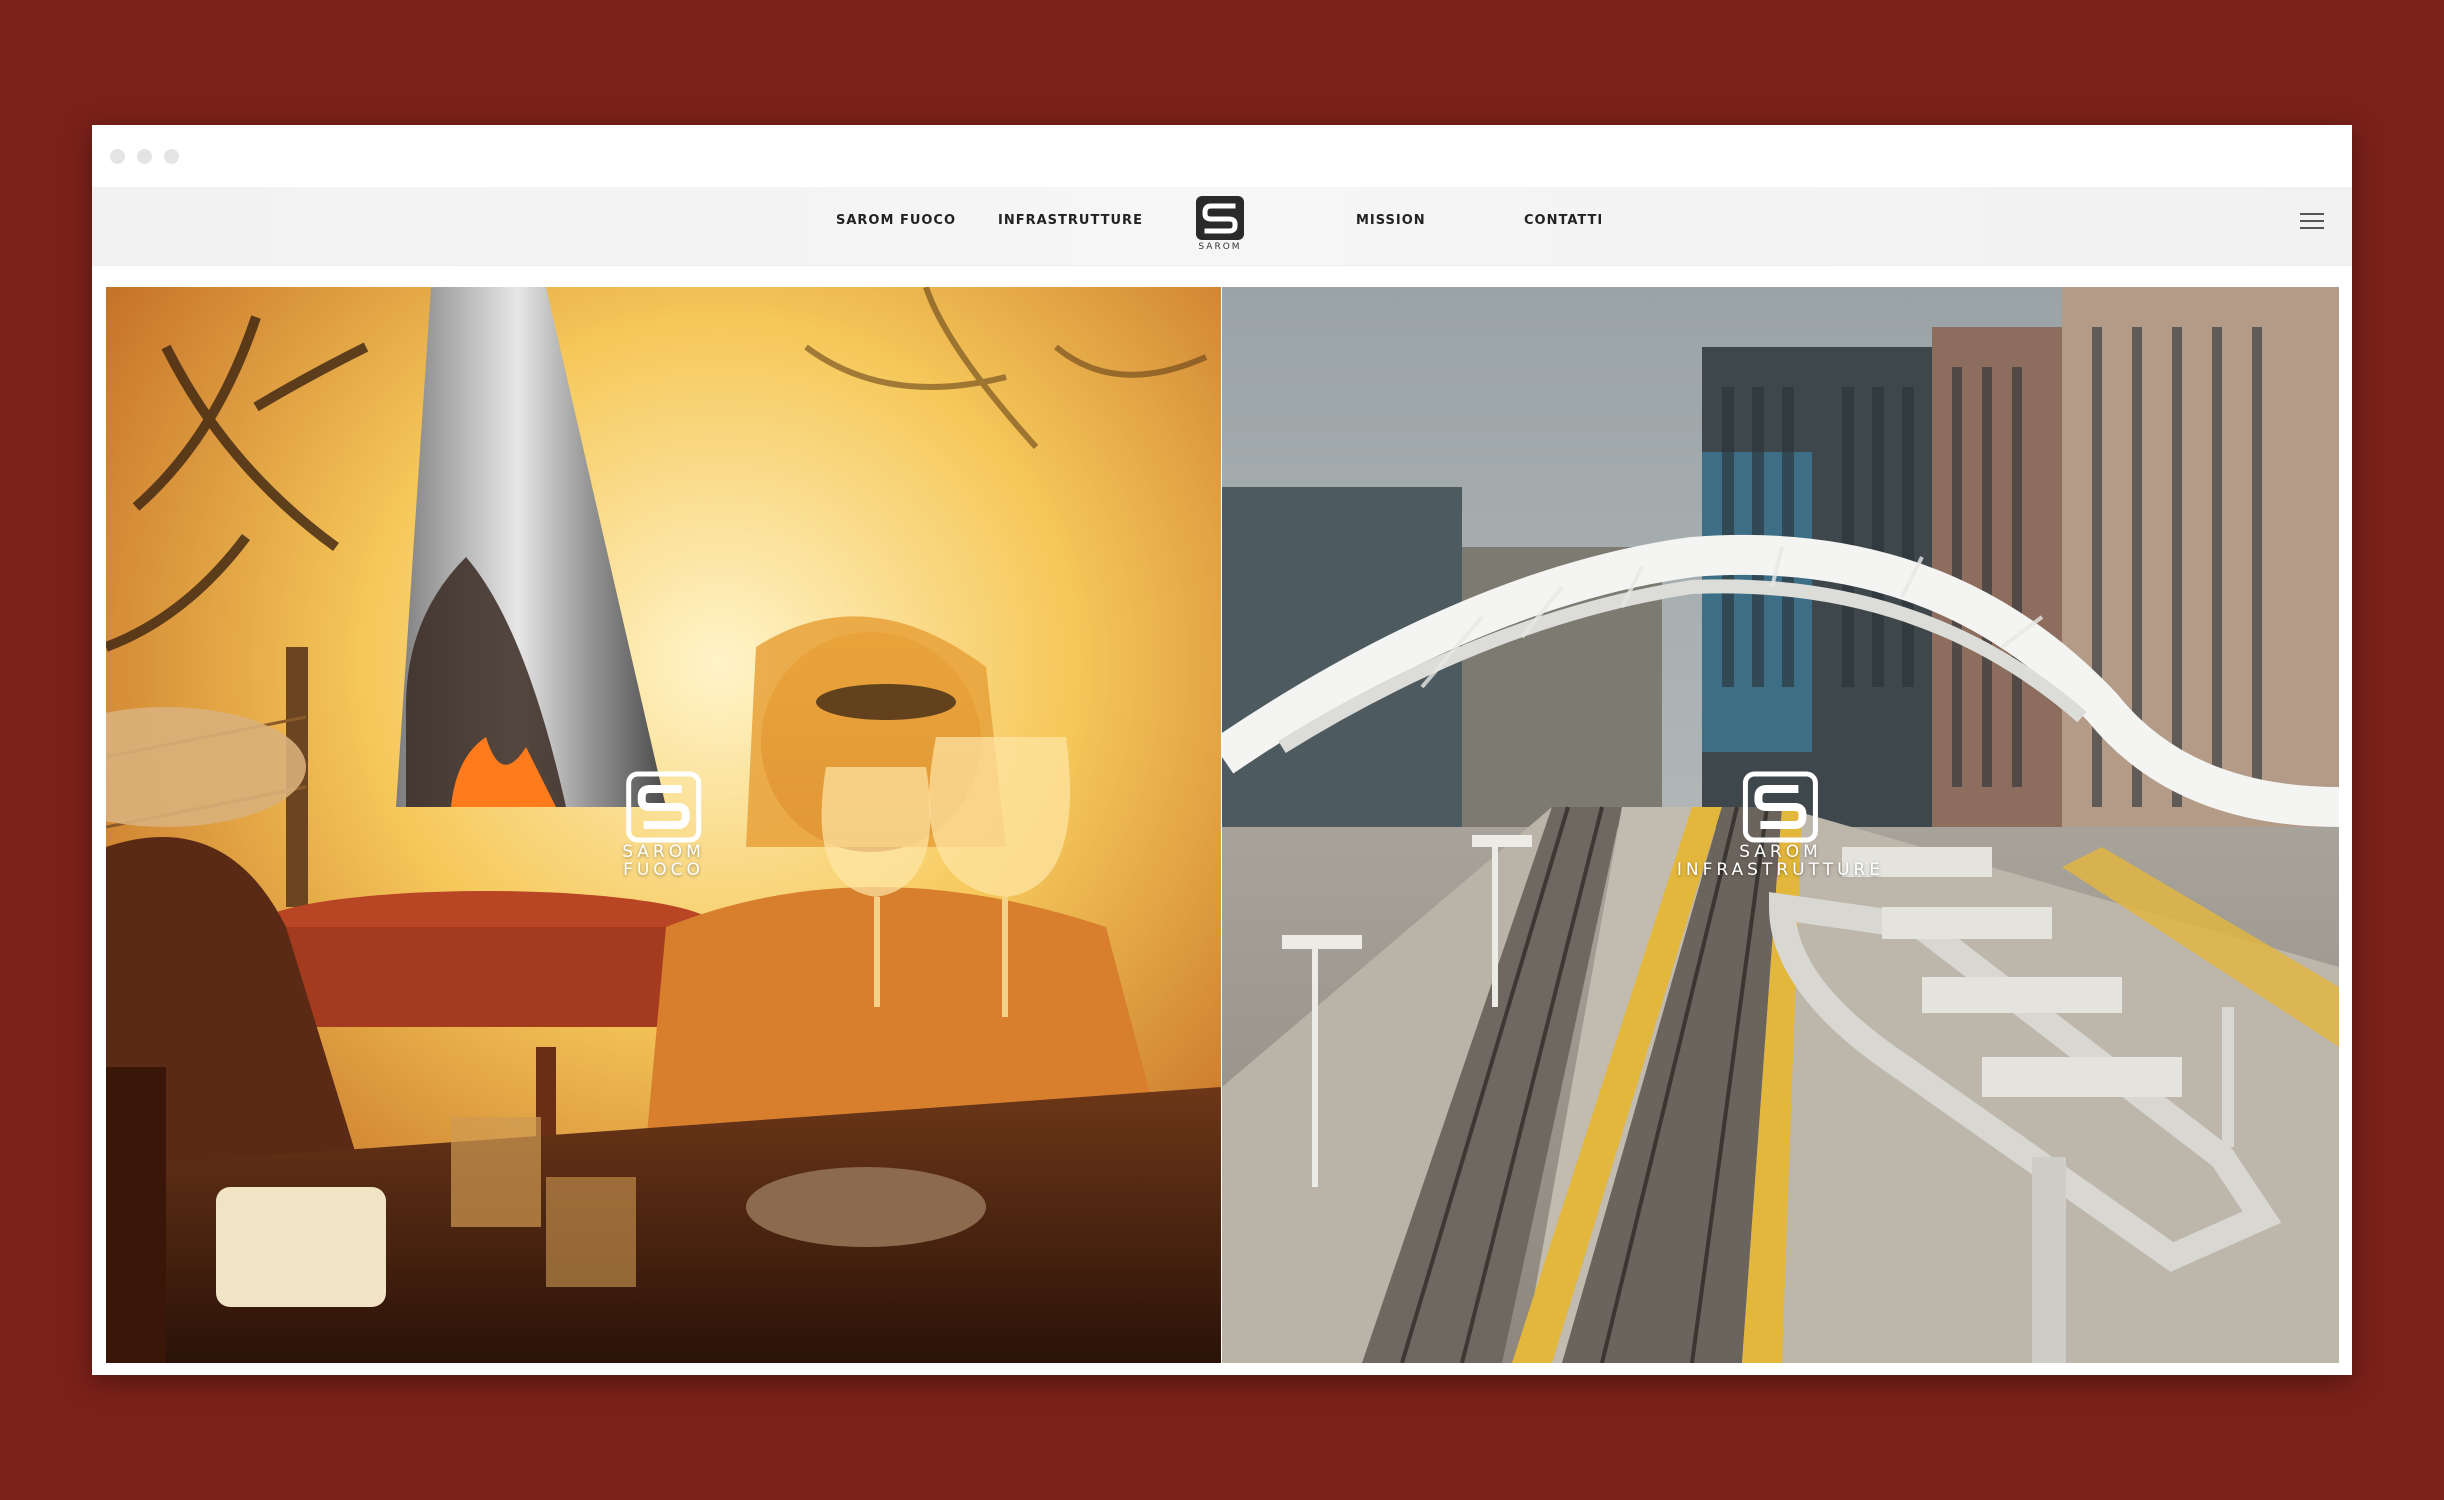 This screenshot has height=1500, width=2444. Describe the element at coordinates (171, 156) in the screenshot. I see `window-maximize-dot` at that location.